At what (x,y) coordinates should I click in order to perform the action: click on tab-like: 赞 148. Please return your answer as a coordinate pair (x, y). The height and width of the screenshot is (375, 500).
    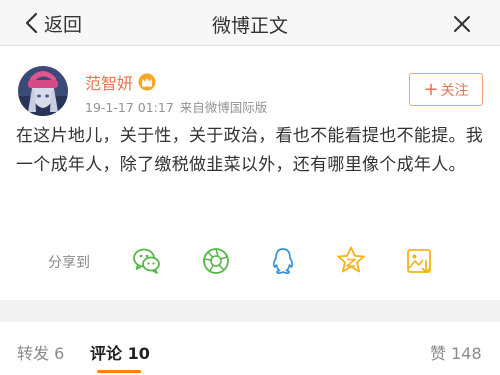
    Looking at the image, I should click on (456, 352).